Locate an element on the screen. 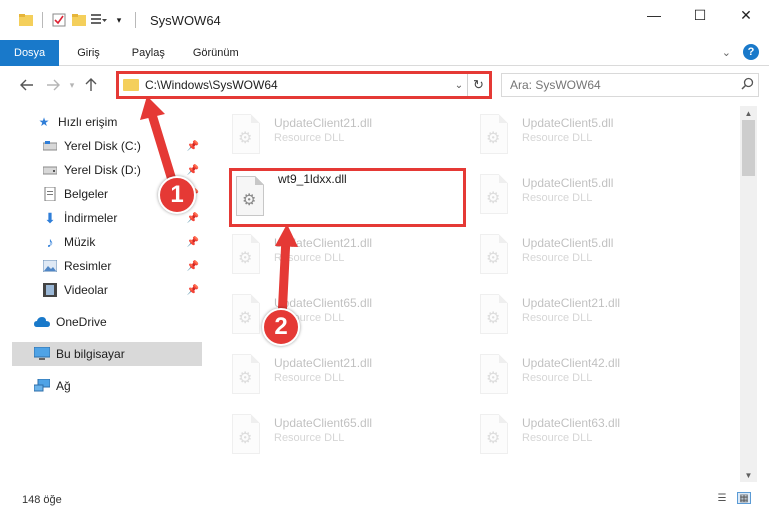 This screenshot has width=769, height=515. close-button: ✕ is located at coordinates (746, 15).